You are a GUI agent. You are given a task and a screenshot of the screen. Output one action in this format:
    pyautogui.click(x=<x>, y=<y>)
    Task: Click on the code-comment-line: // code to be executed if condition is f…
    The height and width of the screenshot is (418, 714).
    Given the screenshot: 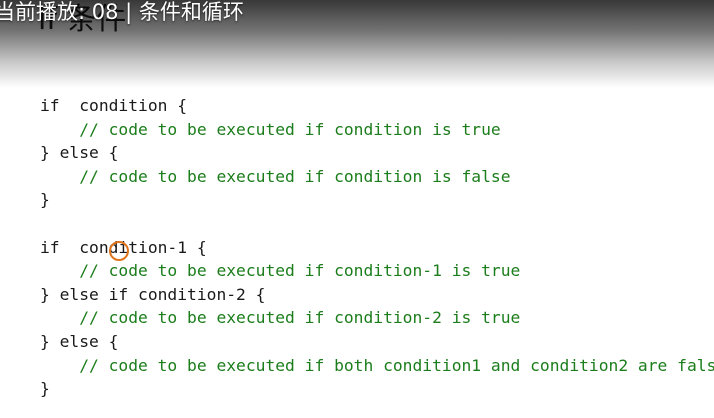 What is the action you would take?
    pyautogui.click(x=275, y=176)
    